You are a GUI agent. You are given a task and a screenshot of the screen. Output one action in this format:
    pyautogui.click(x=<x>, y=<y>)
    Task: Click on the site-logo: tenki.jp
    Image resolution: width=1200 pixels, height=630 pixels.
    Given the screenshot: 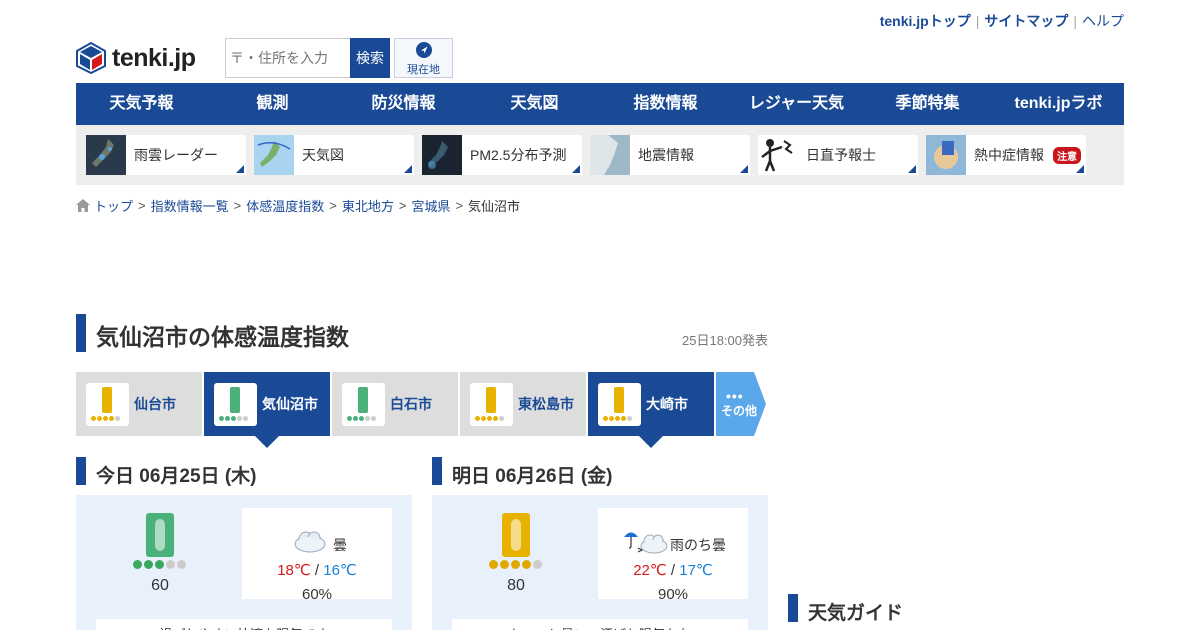 What is the action you would take?
    pyautogui.click(x=136, y=58)
    